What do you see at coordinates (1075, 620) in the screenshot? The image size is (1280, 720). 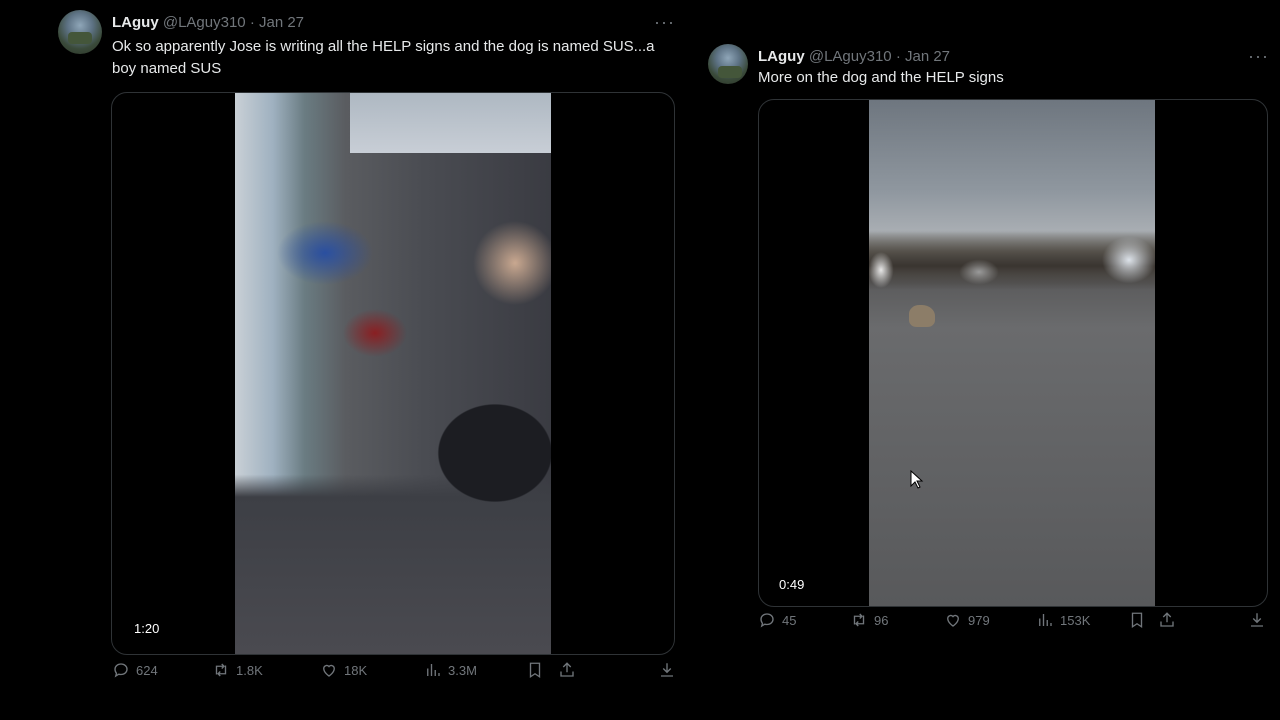 I see `view-count: 153K` at bounding box center [1075, 620].